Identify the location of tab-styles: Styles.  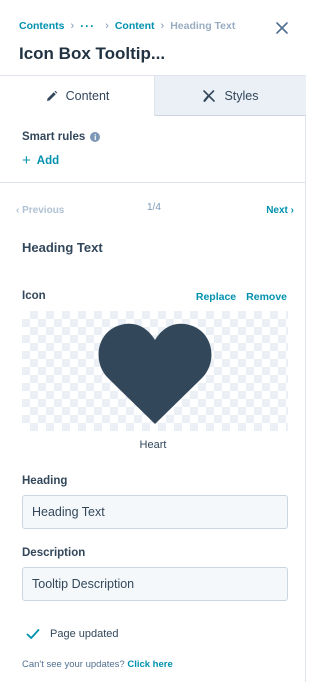
(230, 96).